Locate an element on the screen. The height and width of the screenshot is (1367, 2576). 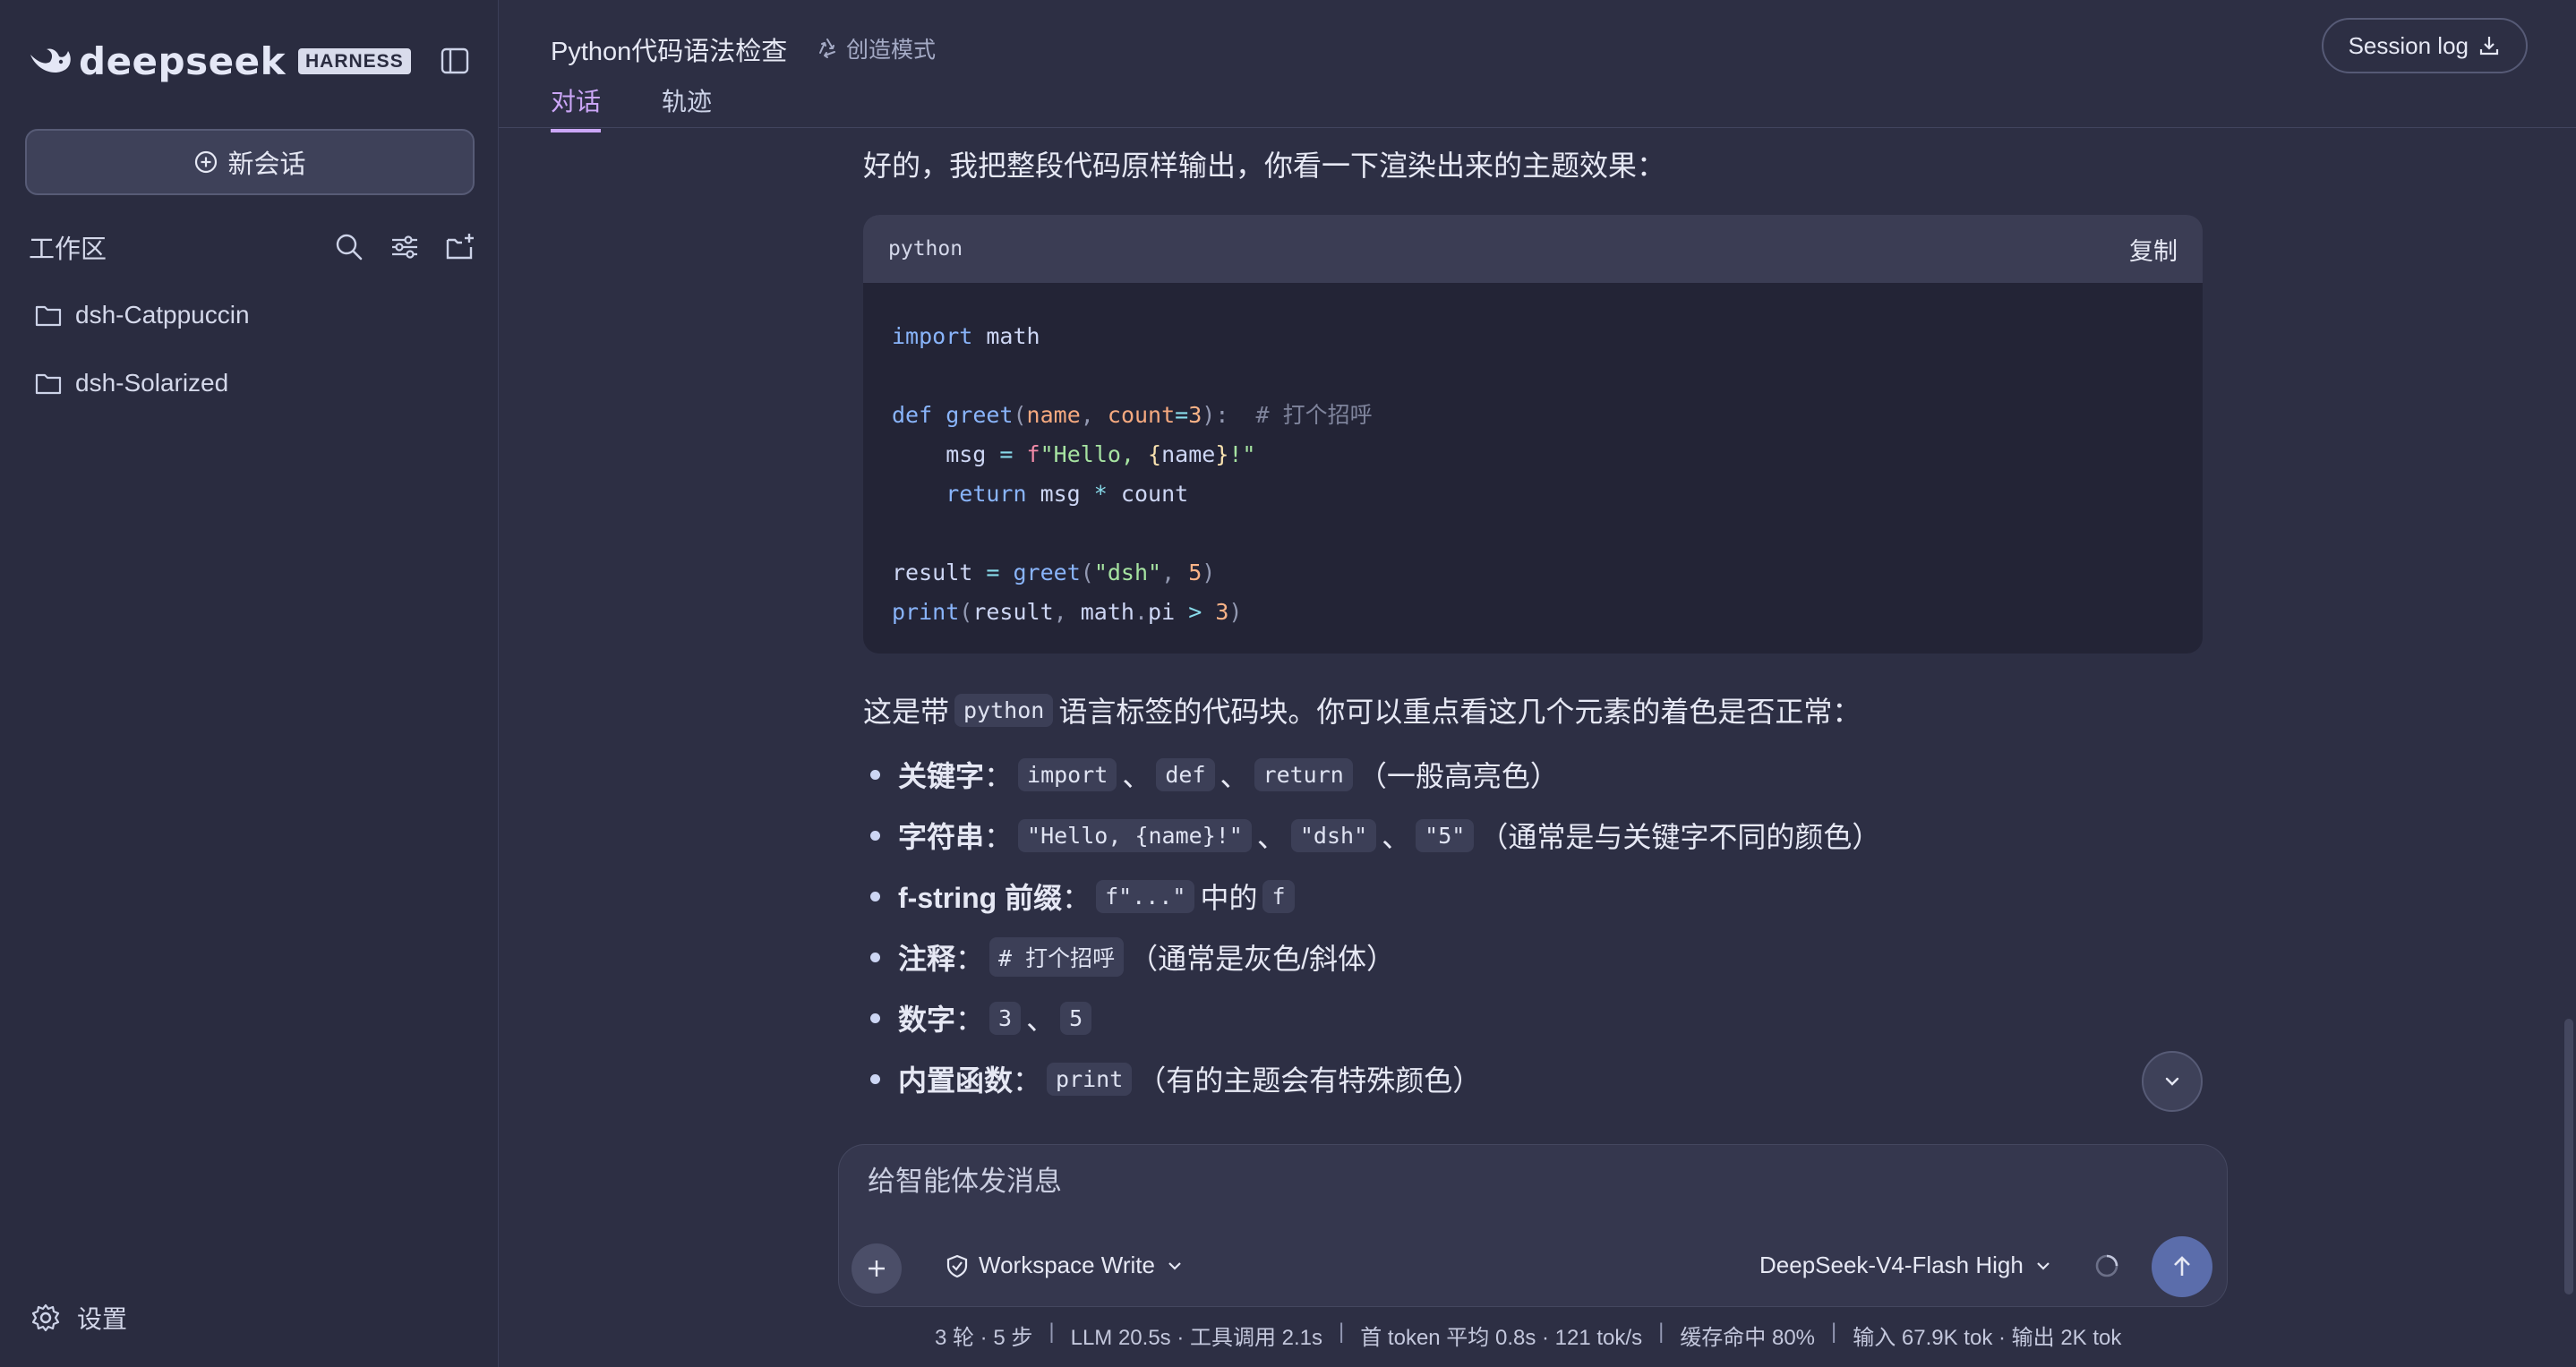
scrollbar-thumb is located at coordinates (2568, 1156).